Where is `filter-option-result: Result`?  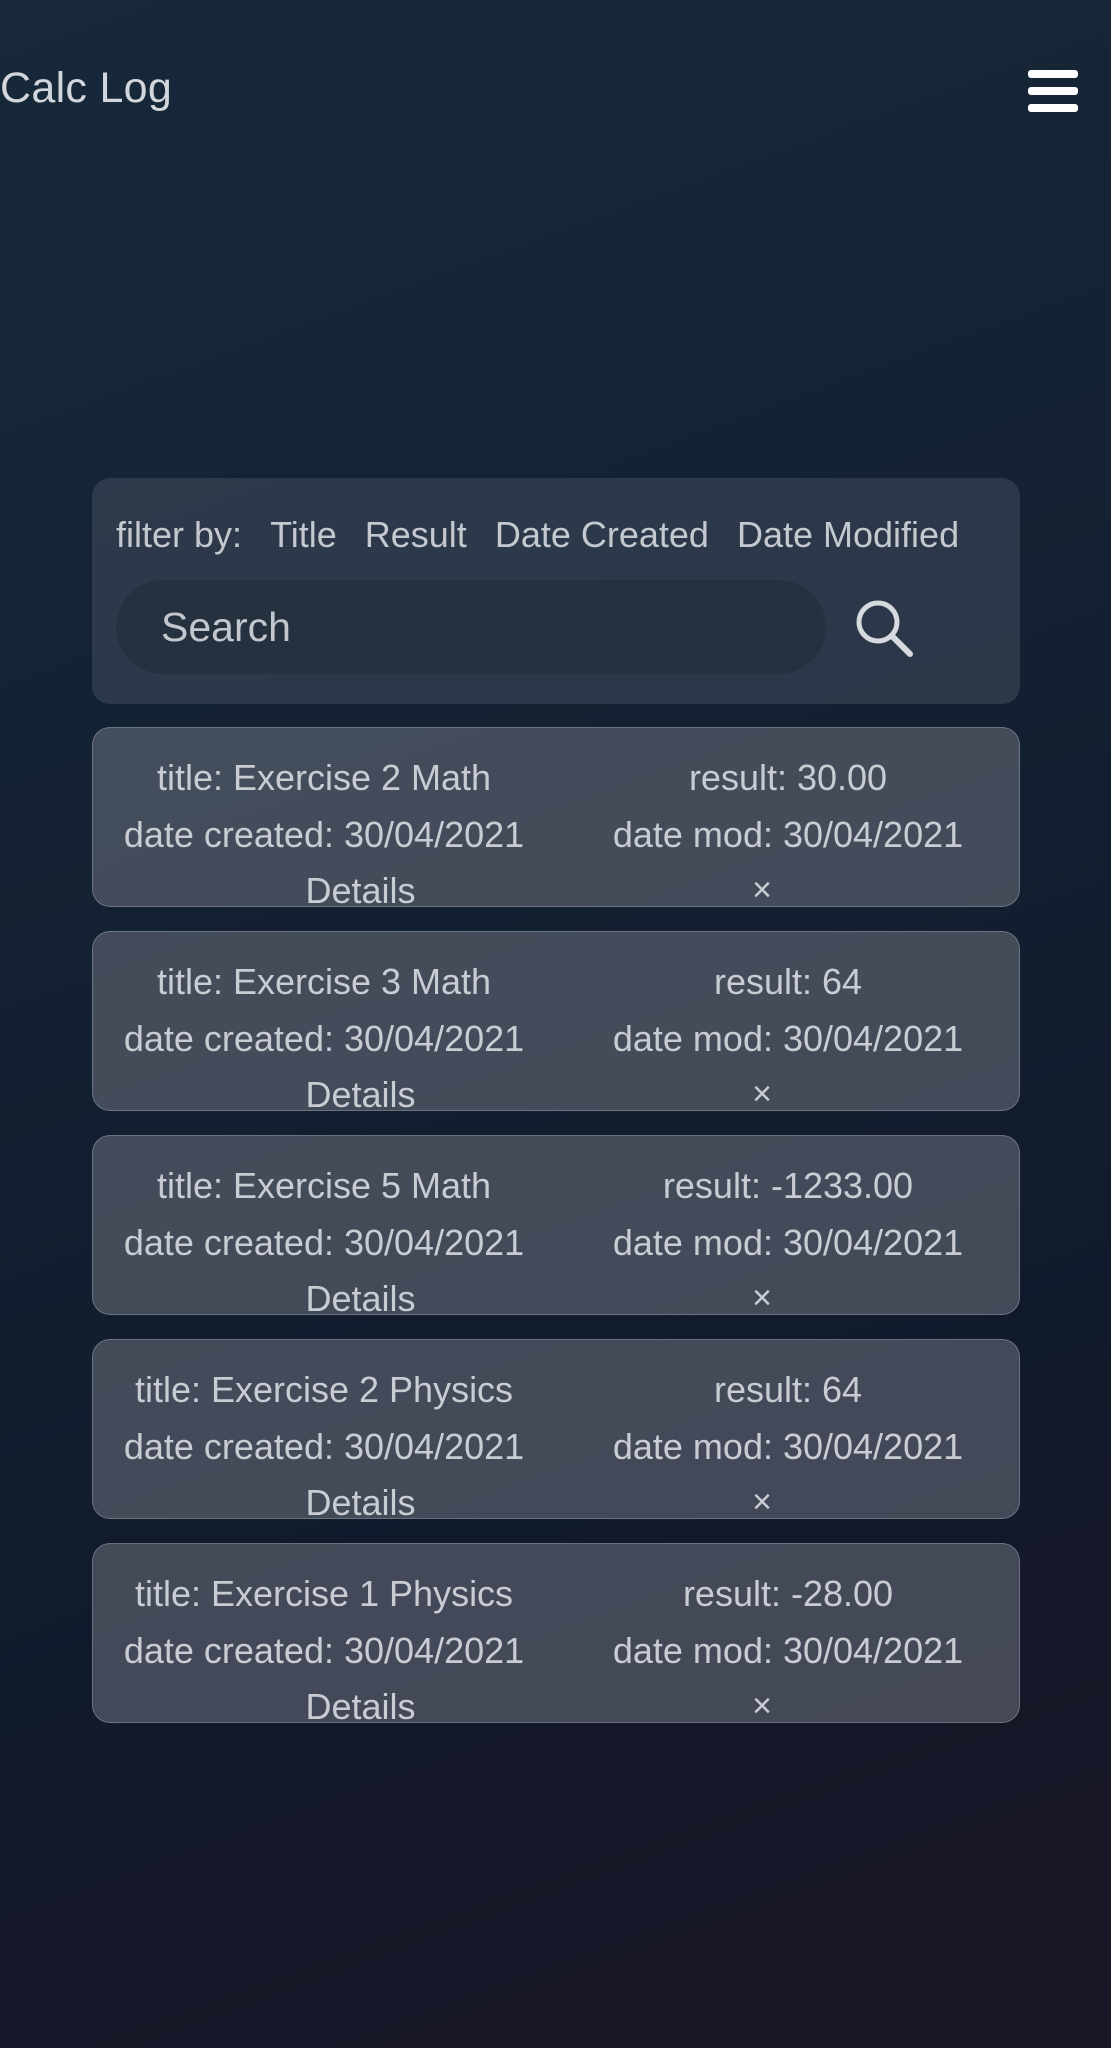
filter-option-result: Result is located at coordinates (416, 535).